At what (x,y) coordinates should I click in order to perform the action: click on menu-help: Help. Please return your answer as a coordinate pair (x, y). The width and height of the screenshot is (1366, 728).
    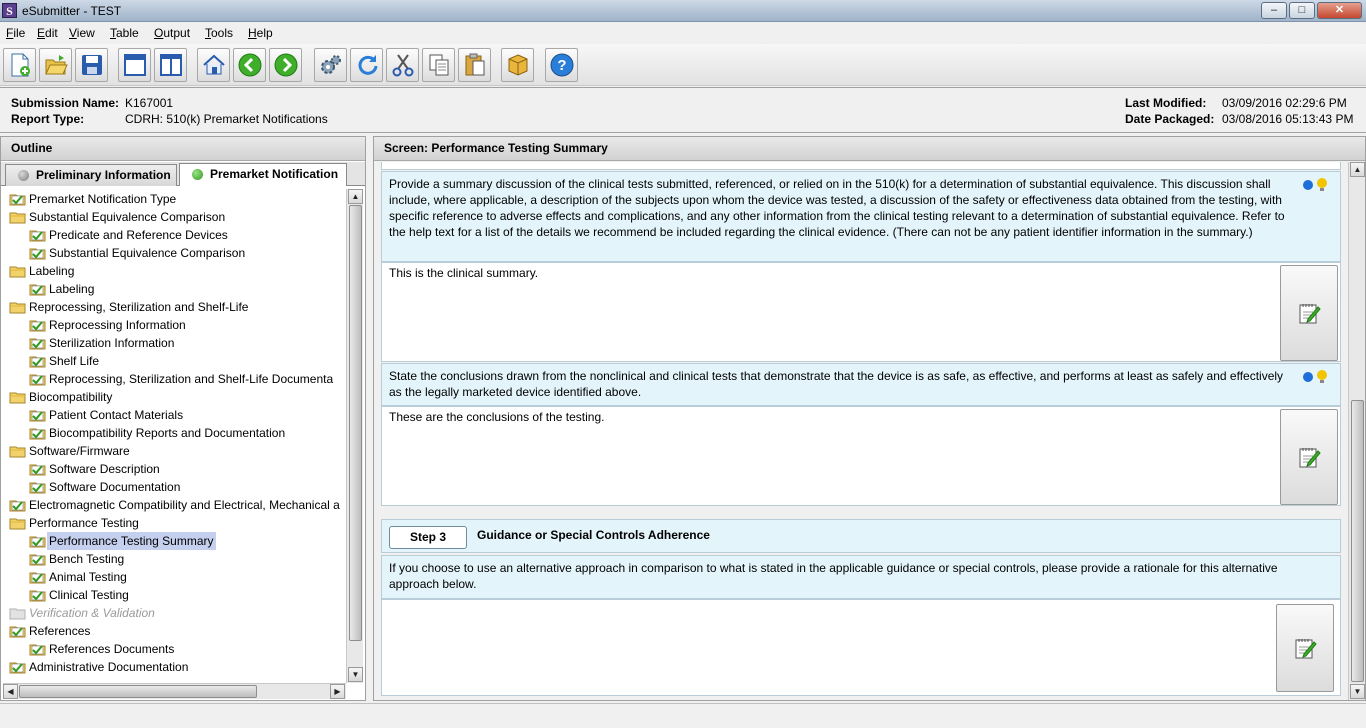
    Looking at the image, I should click on (260, 33).